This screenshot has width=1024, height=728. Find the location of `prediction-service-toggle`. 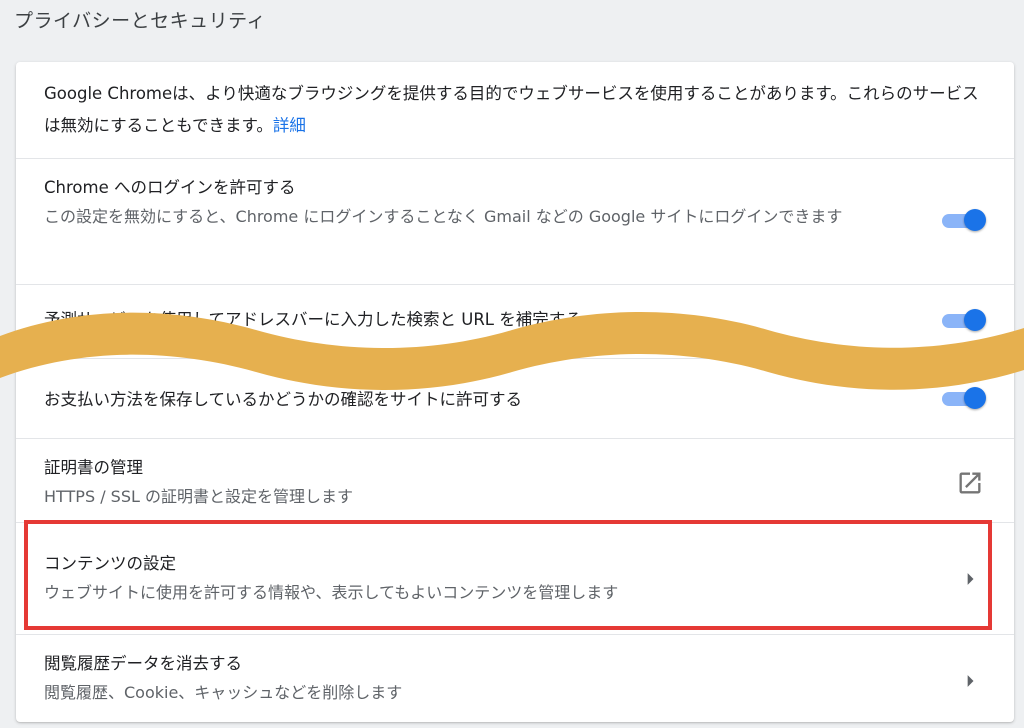

prediction-service-toggle is located at coordinates (964, 321).